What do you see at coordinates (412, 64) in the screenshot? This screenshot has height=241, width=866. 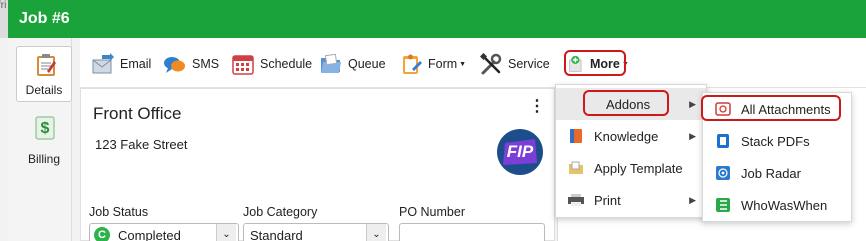 I see `form-clipboard-icon` at bounding box center [412, 64].